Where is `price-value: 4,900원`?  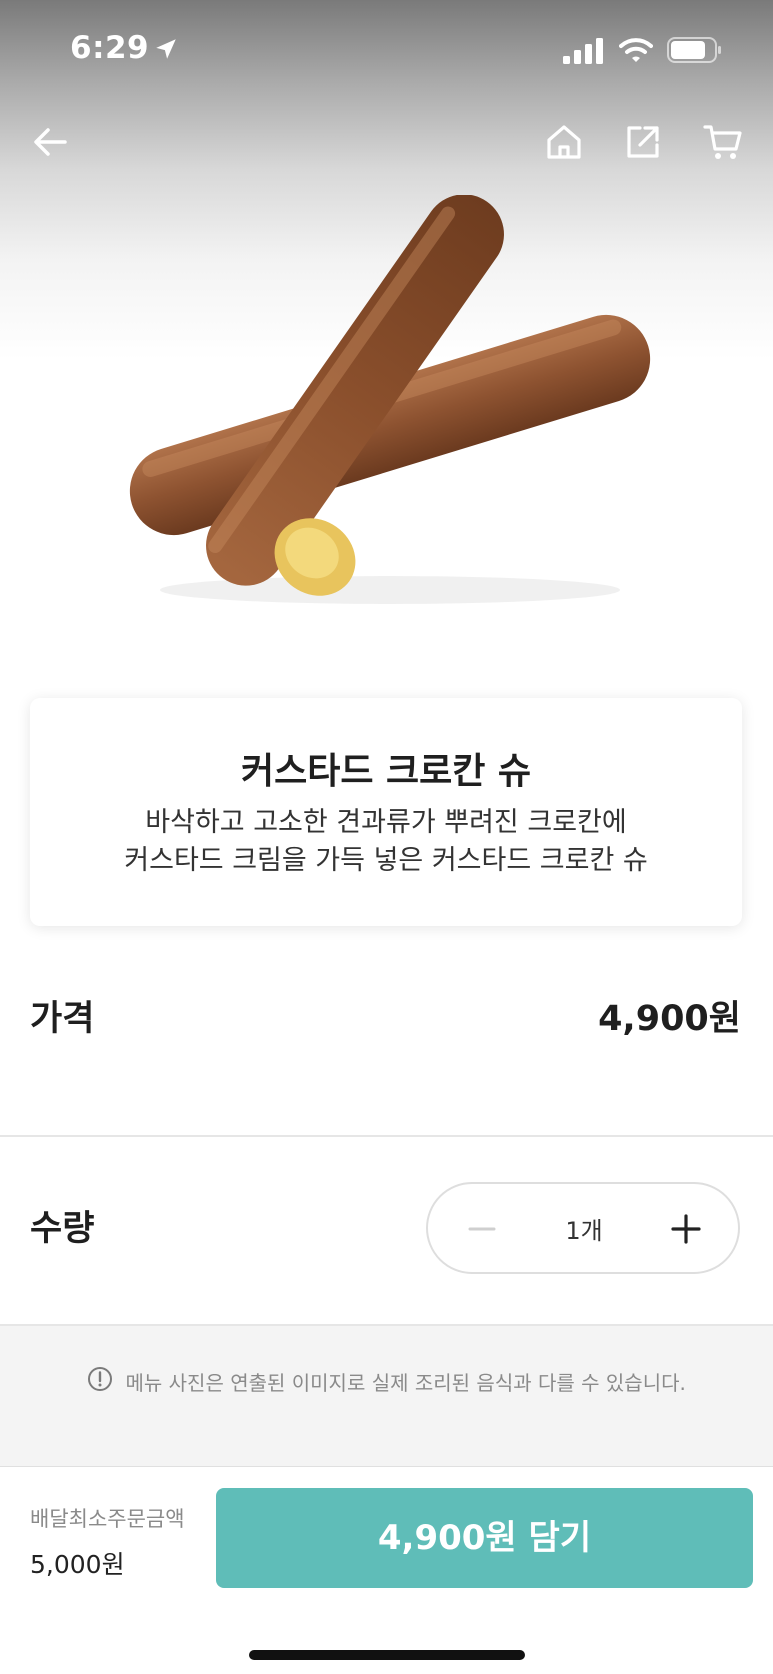
price-value: 4,900원 is located at coordinates (669, 1019).